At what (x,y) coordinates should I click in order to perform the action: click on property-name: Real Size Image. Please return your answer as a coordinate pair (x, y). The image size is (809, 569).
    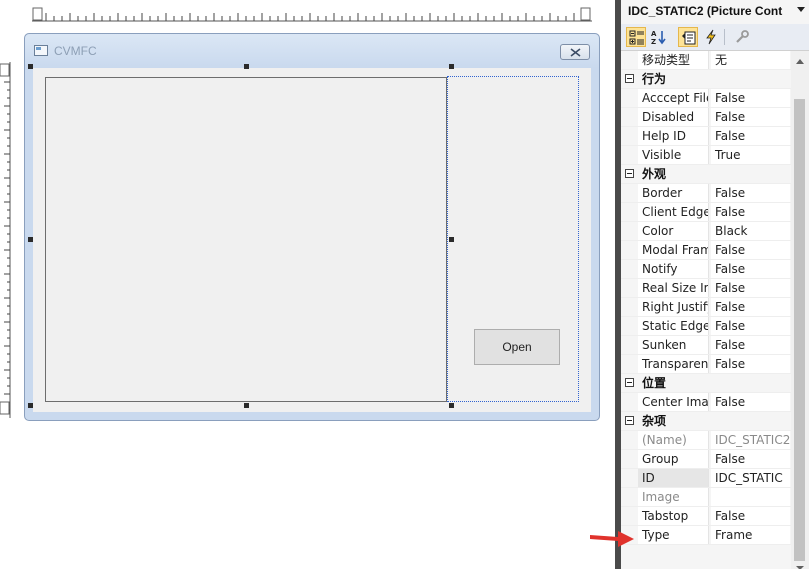
    Looking at the image, I should click on (673, 288).